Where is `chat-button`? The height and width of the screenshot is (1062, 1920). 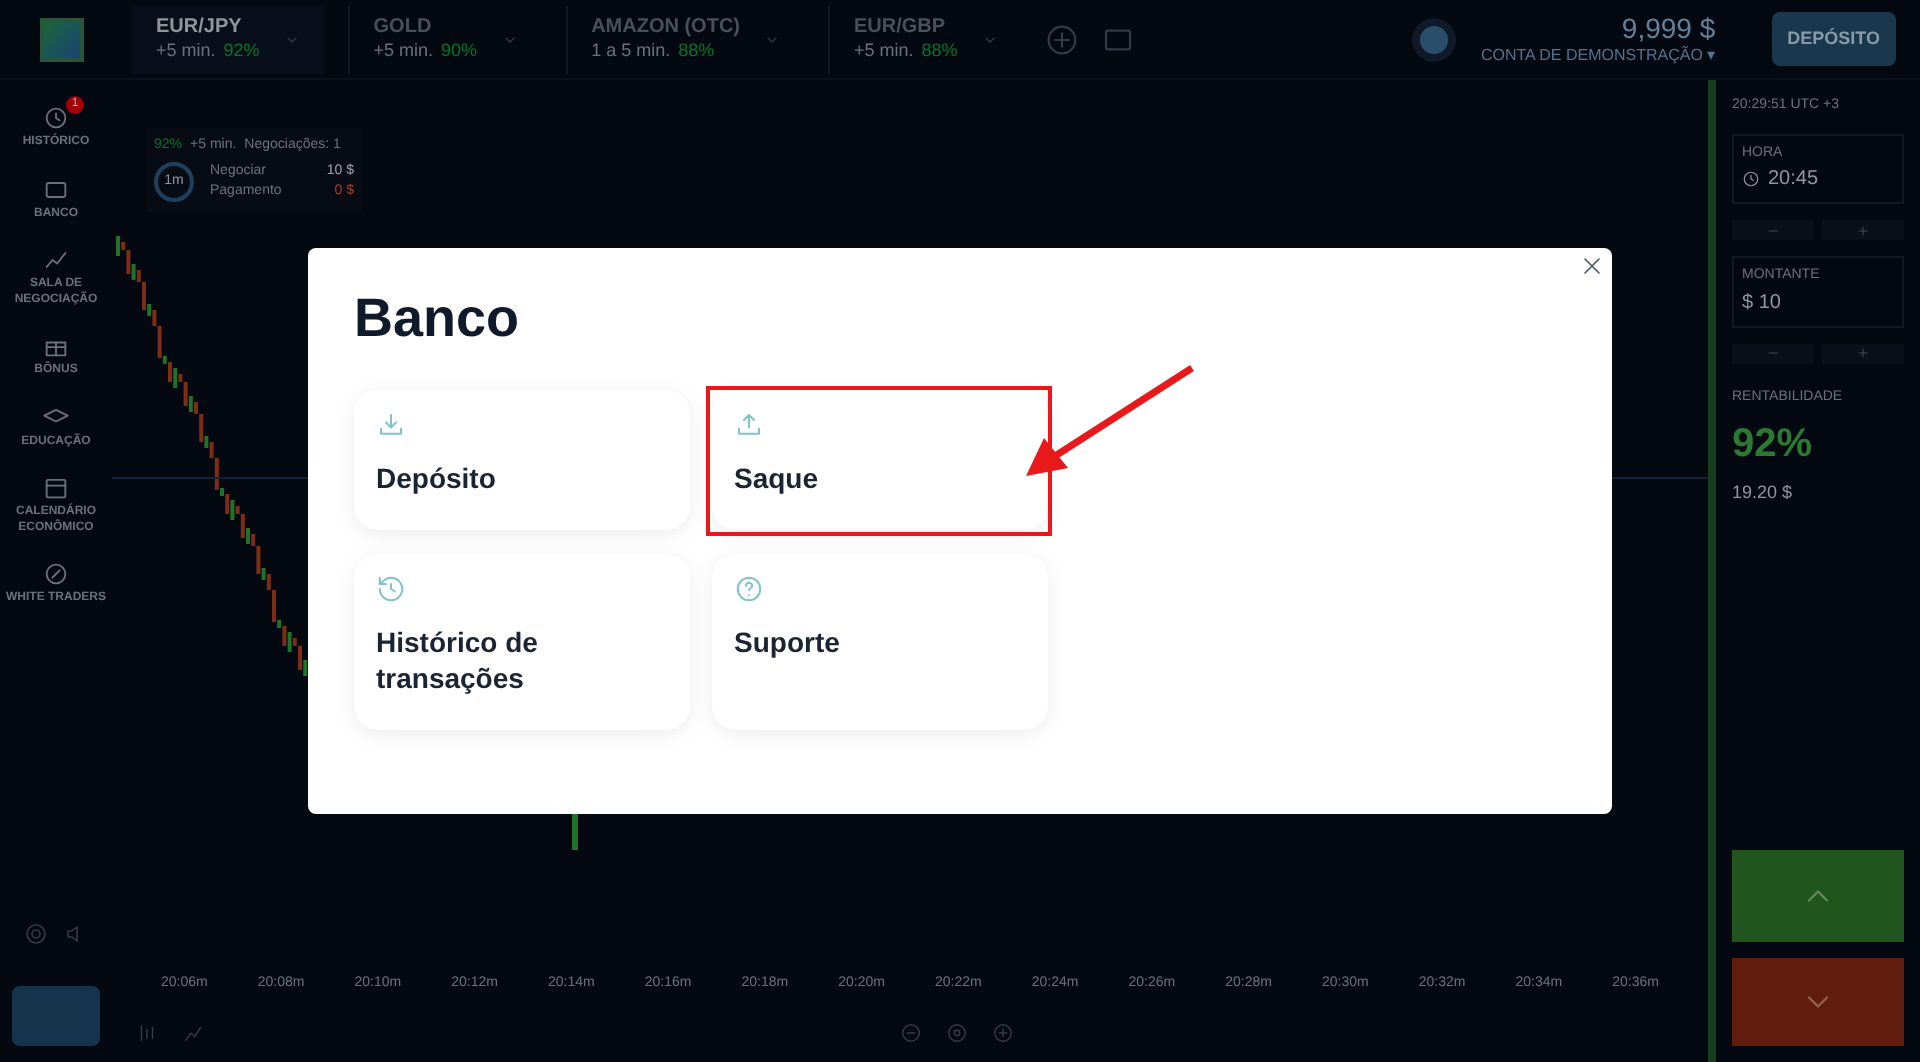 chat-button is located at coordinates (56, 1016).